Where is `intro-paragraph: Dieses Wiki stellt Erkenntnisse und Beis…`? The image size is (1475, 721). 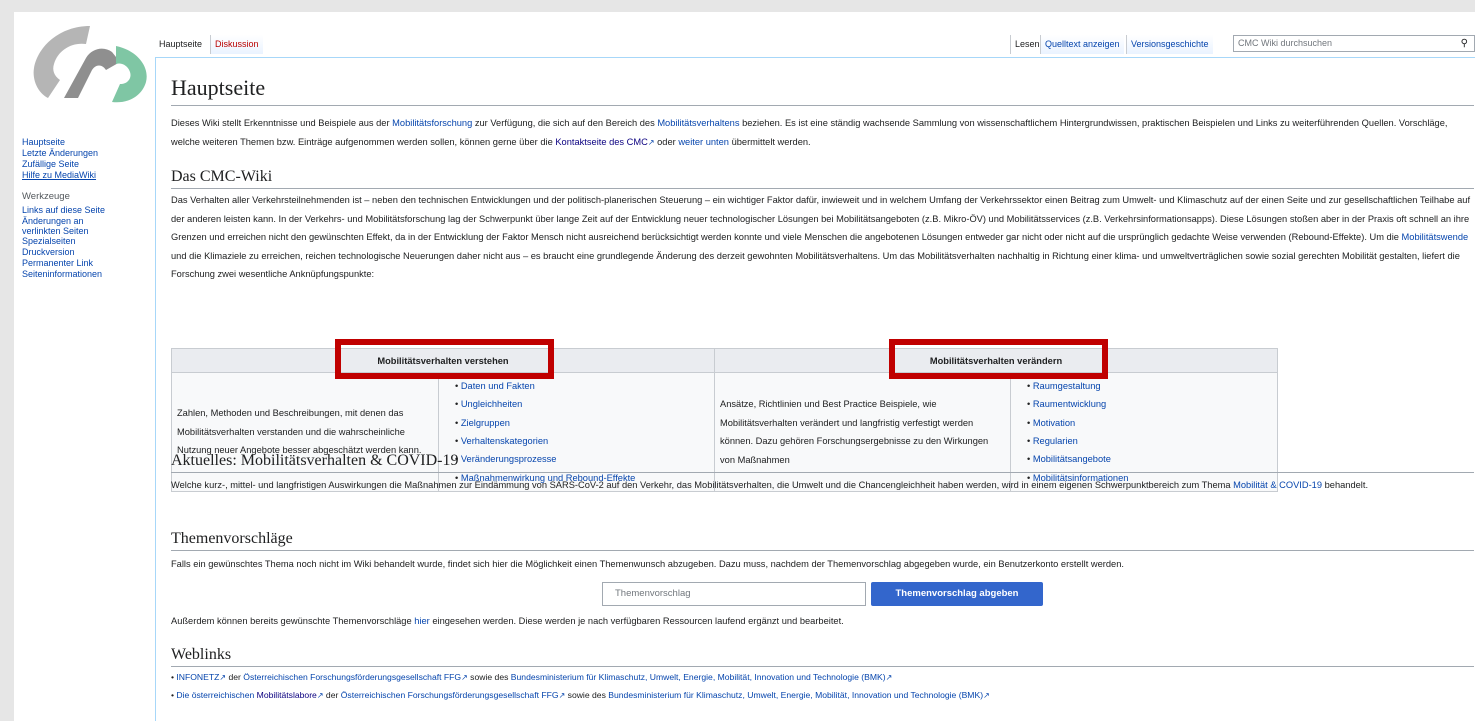 intro-paragraph: Dieses Wiki stellt Erkenntnisse und Beis… is located at coordinates (809, 132).